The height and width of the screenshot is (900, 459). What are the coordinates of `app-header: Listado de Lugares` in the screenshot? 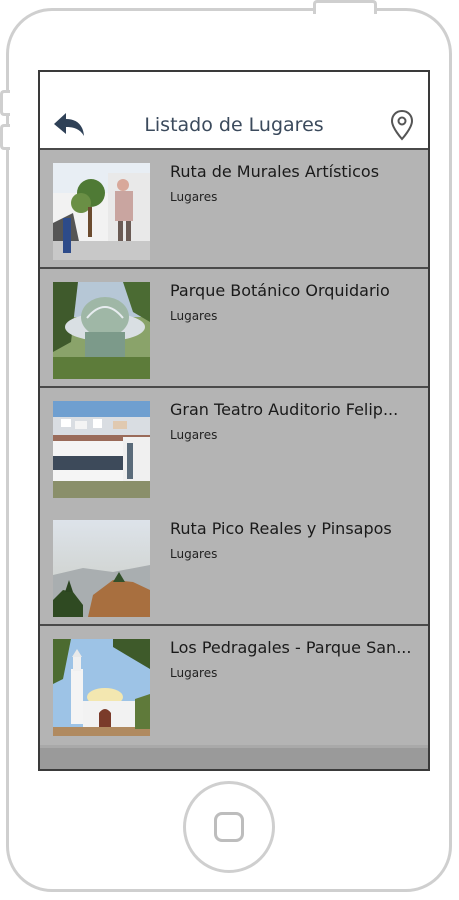 It's located at (234, 111).